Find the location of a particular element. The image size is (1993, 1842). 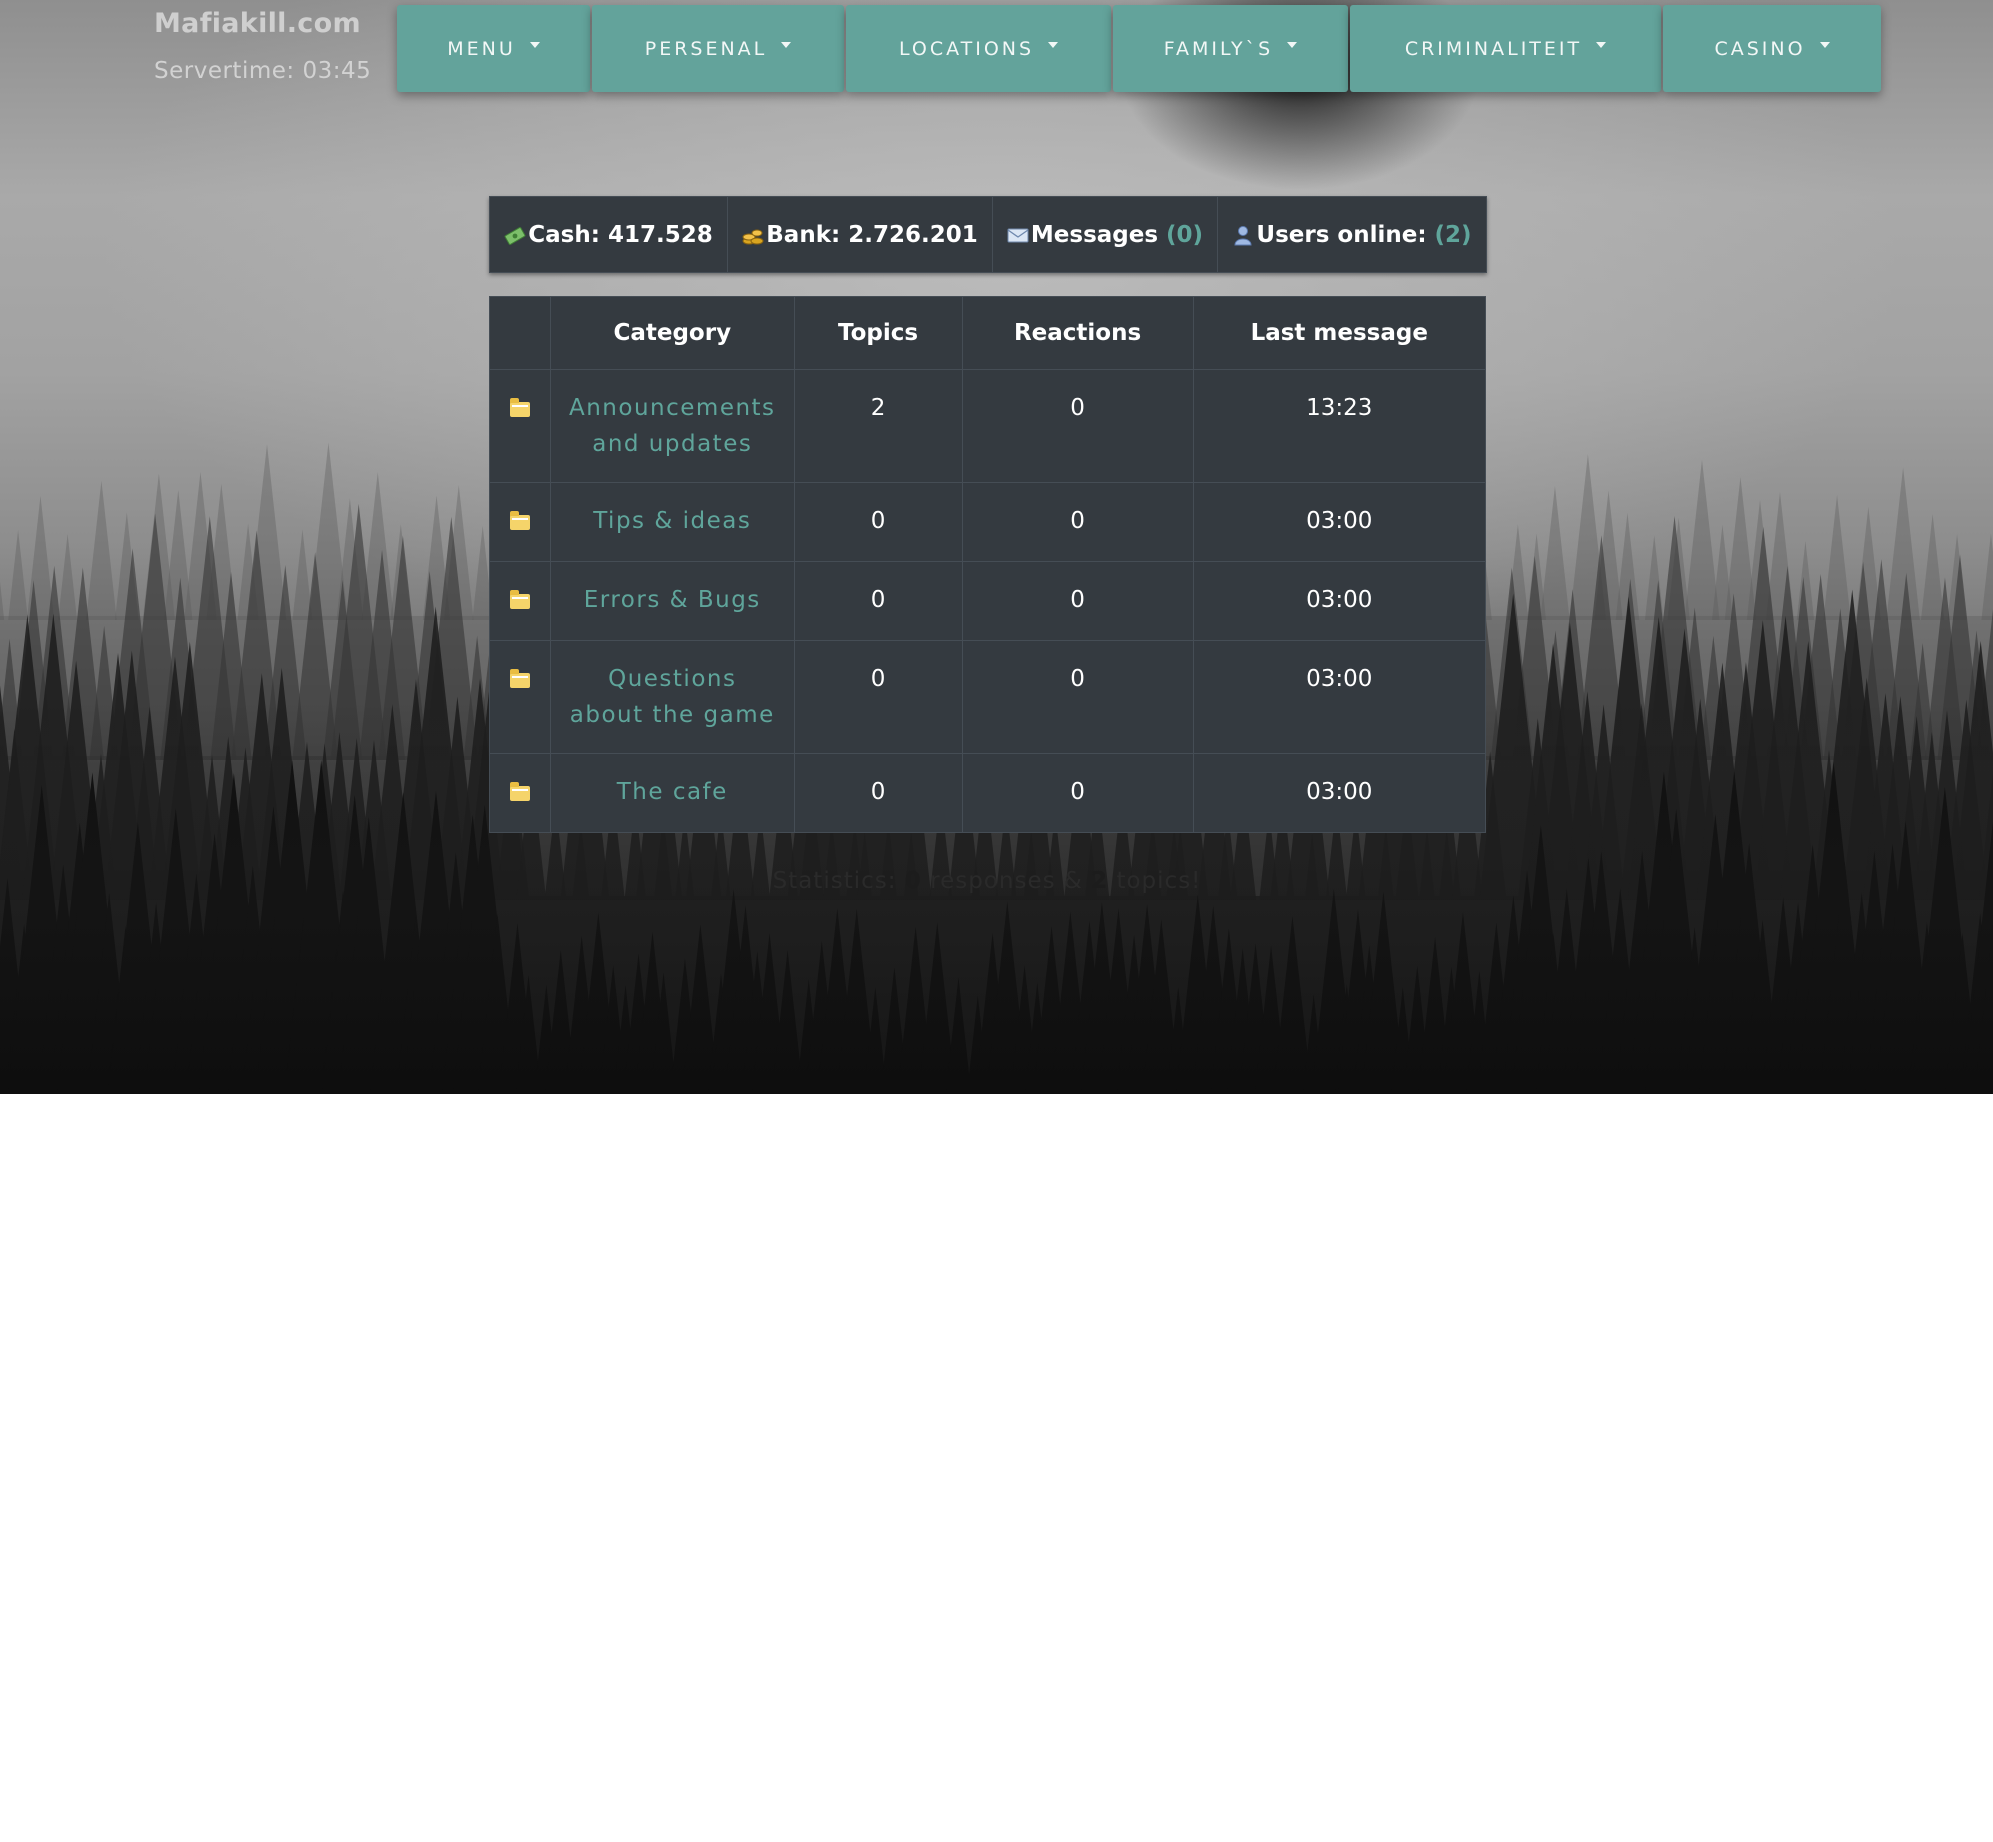

category-cell: Tips & ideas is located at coordinates (672, 522).